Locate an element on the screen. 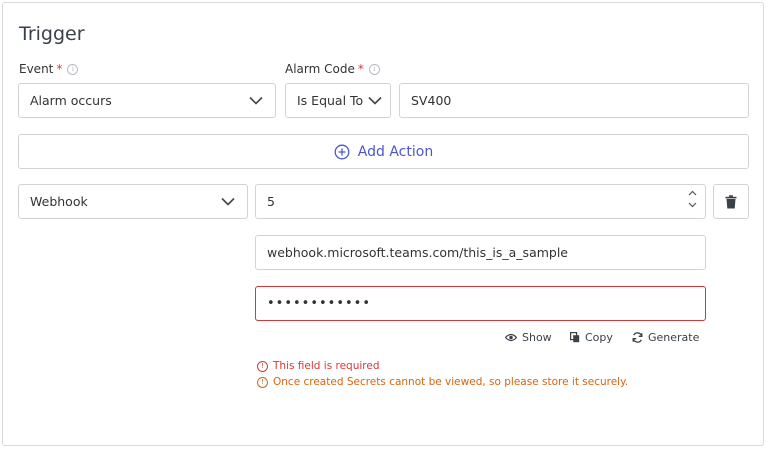  plus-circle-icon is located at coordinates (342, 151).